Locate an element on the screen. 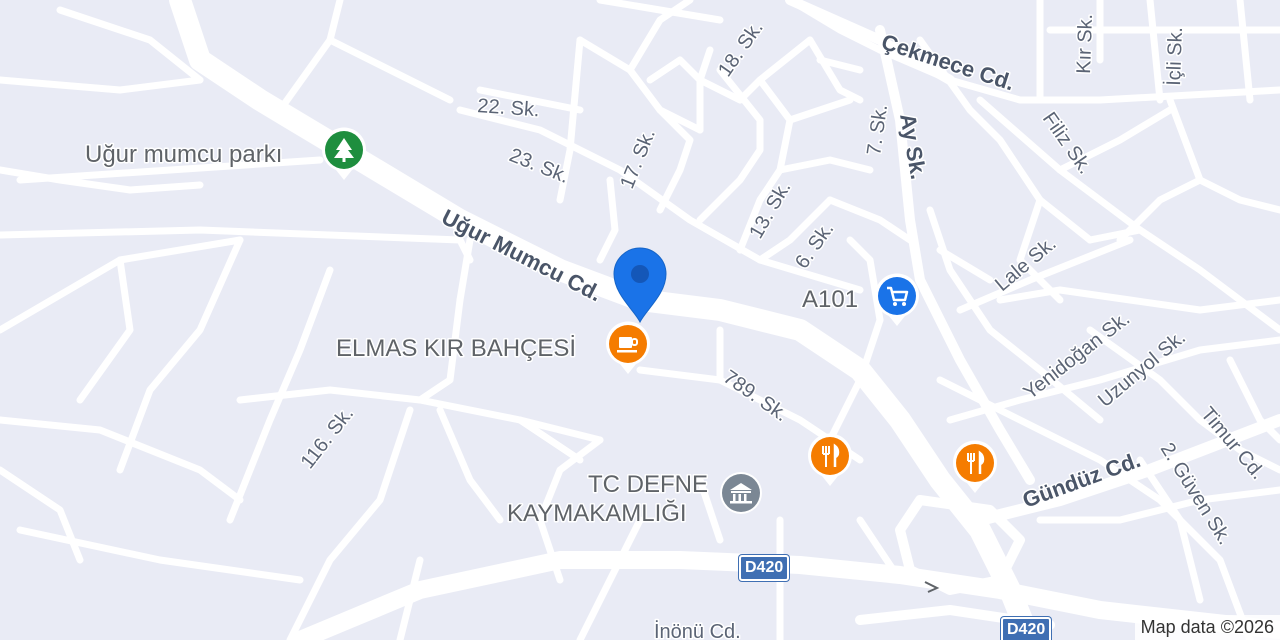  map-attribution: Map data ©2026 is located at coordinates (1207, 627).